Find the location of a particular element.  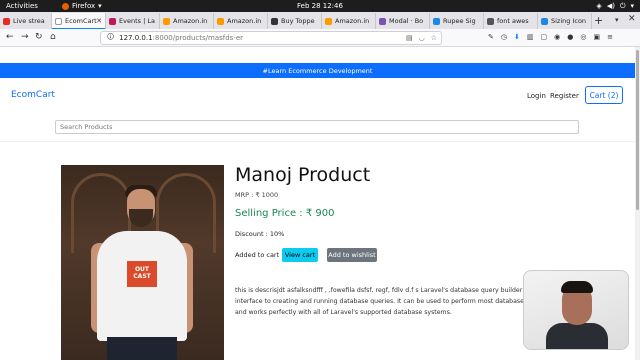

tab-active: EcomCart ✕ is located at coordinates (79, 21).